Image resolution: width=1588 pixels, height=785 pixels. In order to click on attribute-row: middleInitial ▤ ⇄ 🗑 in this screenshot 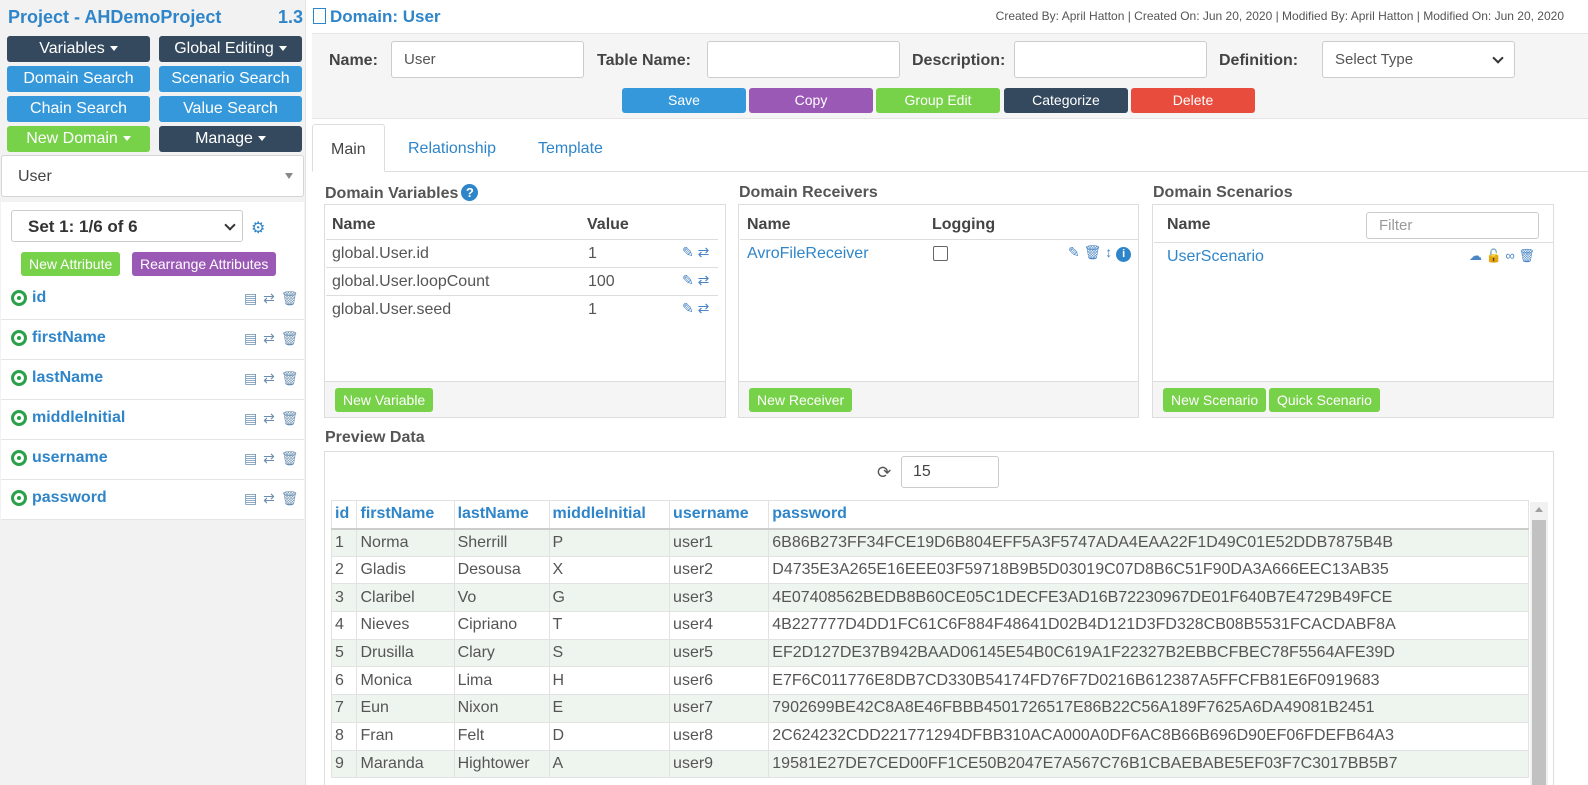, I will do `click(152, 420)`.